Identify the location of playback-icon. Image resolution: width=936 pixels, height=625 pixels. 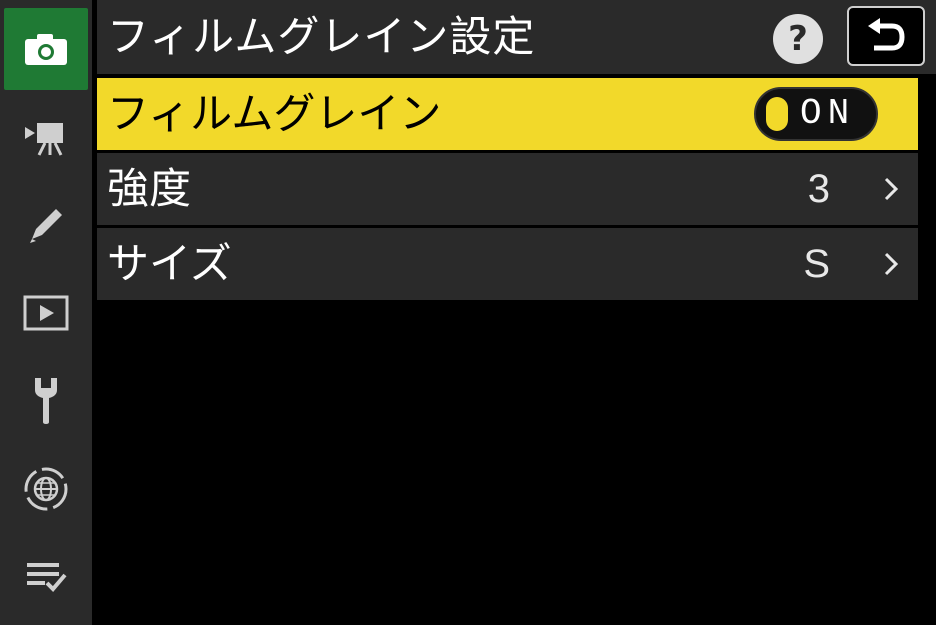
(46, 313).